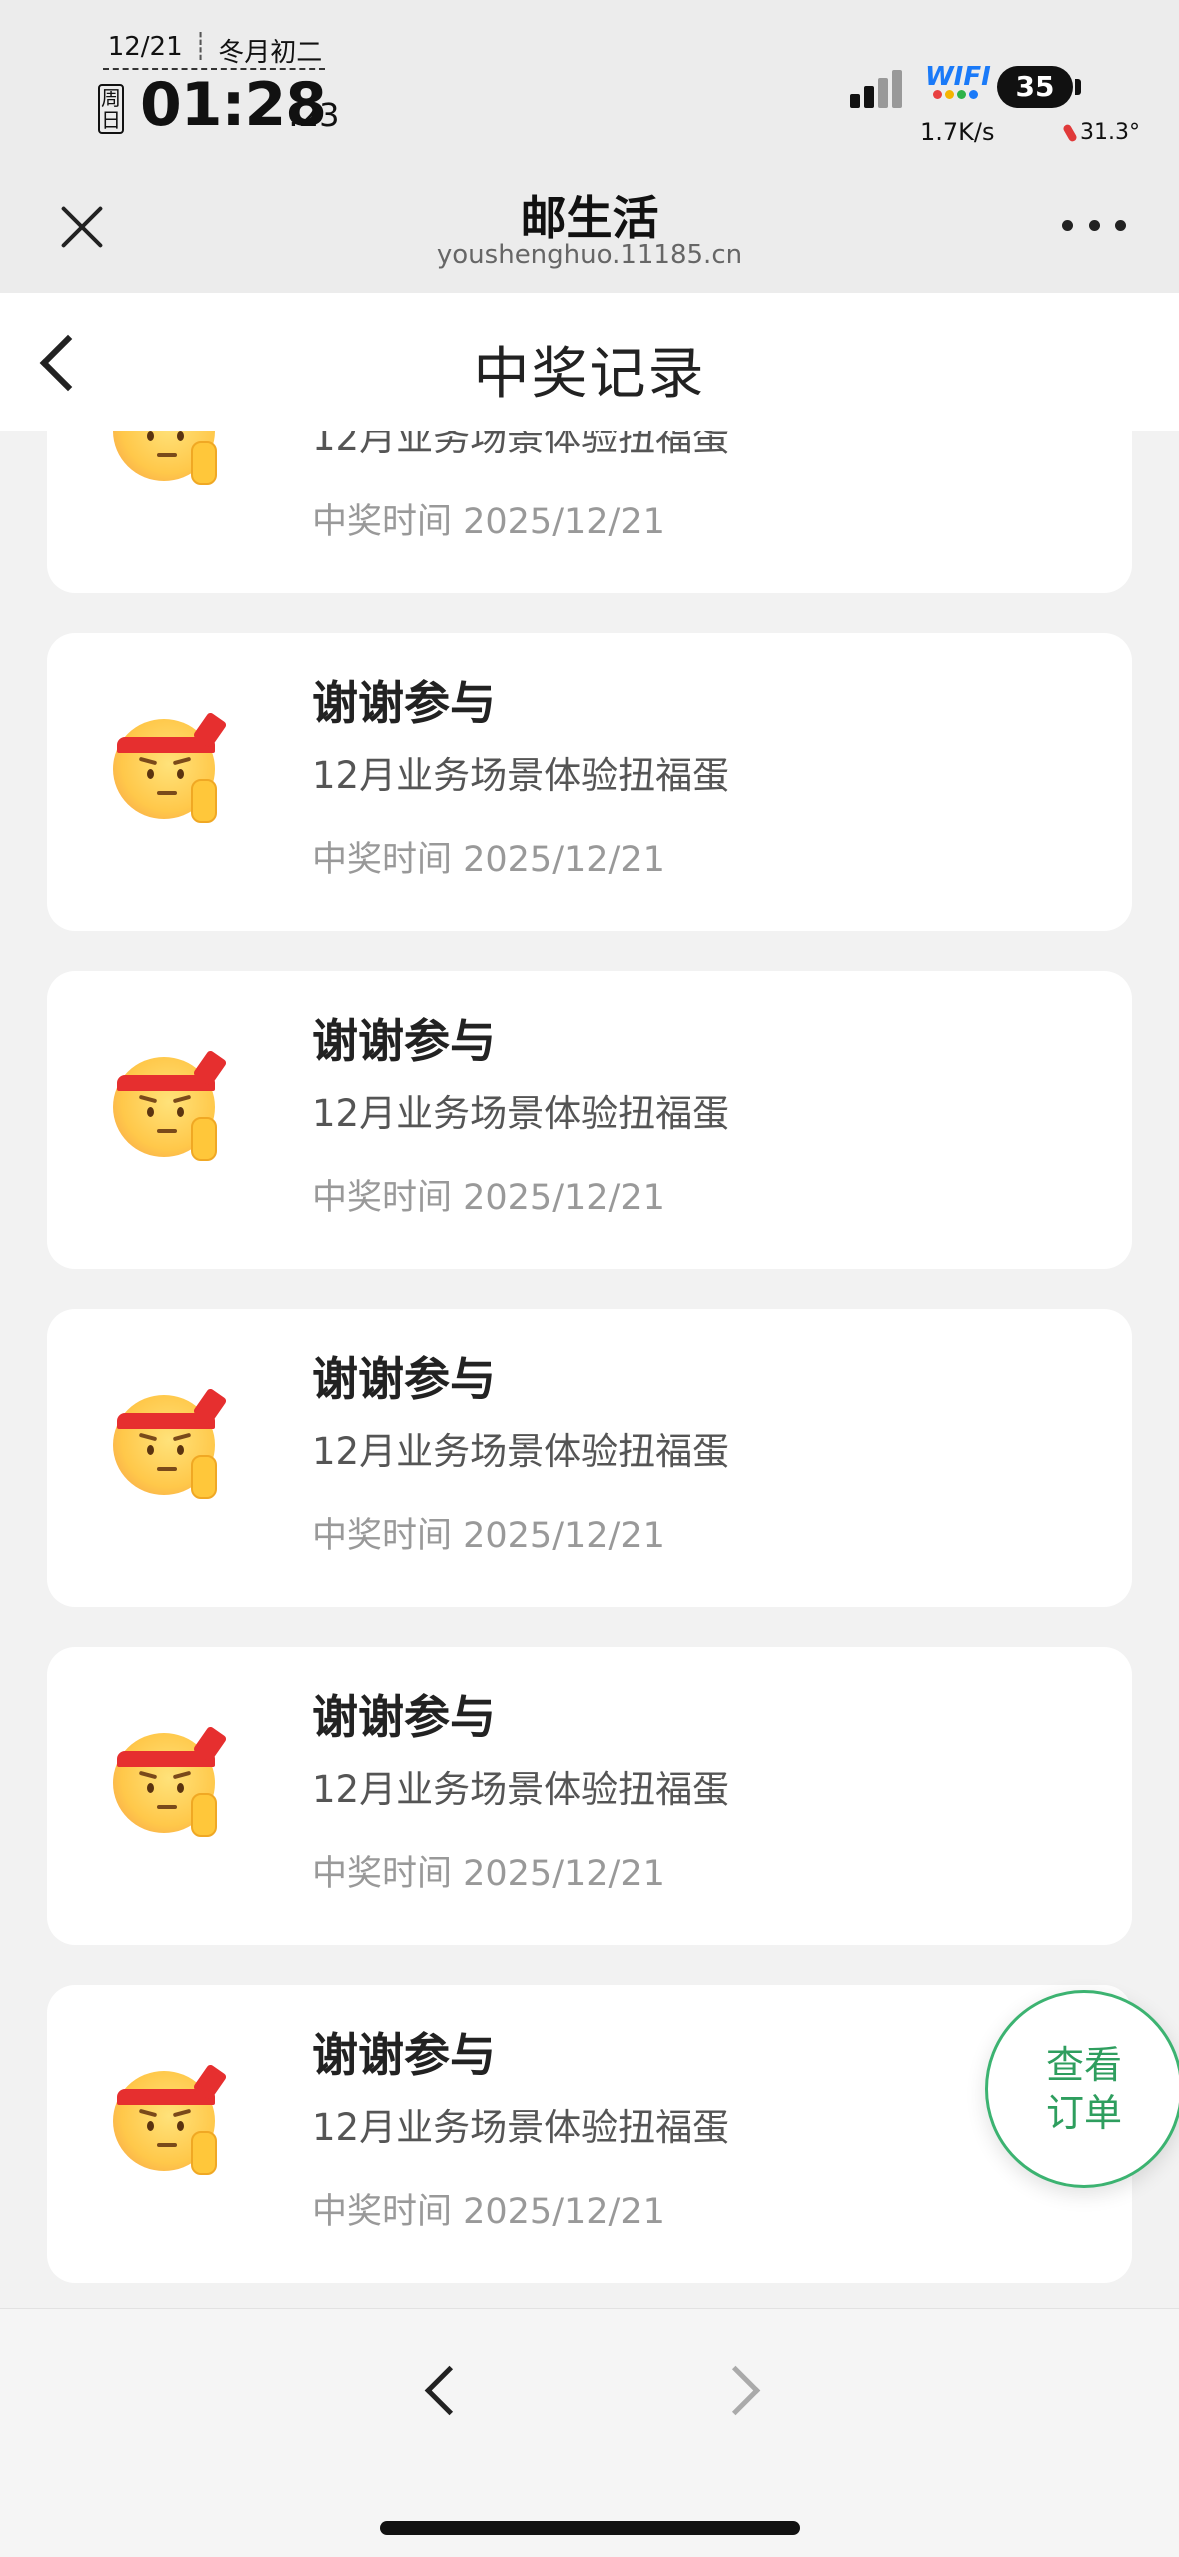 This screenshot has height=2557, width=1179. I want to click on status-date: 12/21, so click(145, 47).